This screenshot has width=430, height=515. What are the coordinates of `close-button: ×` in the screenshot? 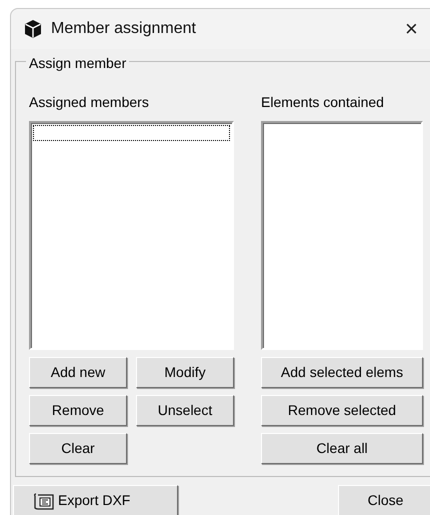 It's located at (409, 29).